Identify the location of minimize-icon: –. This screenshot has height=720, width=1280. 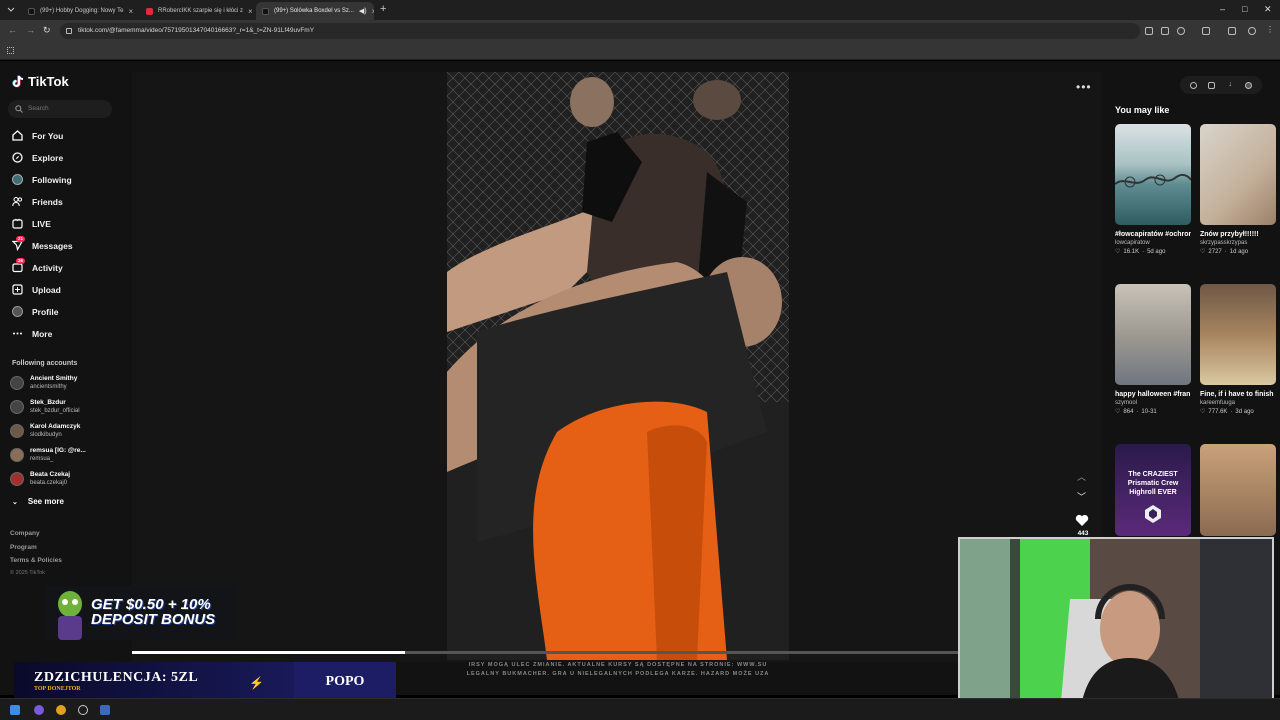
(1222, 9).